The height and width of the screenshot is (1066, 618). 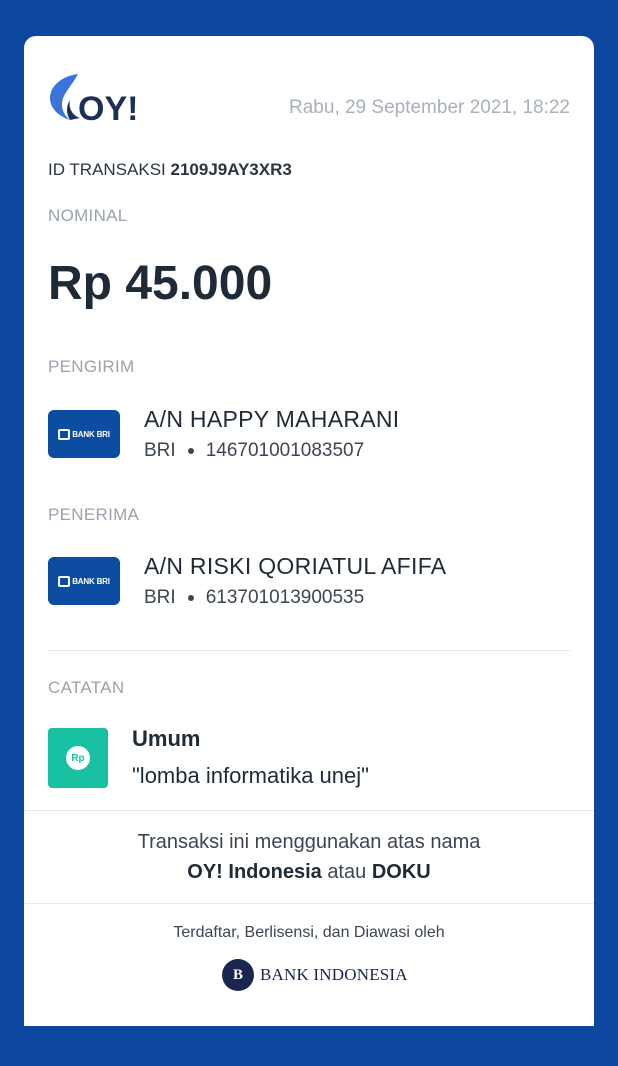 What do you see at coordinates (309, 810) in the screenshot?
I see `footer-divider` at bounding box center [309, 810].